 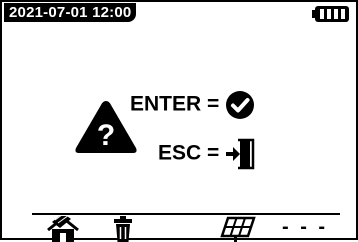 I want to click on datetime: 2021-07-01 12:00, so click(x=70, y=12).